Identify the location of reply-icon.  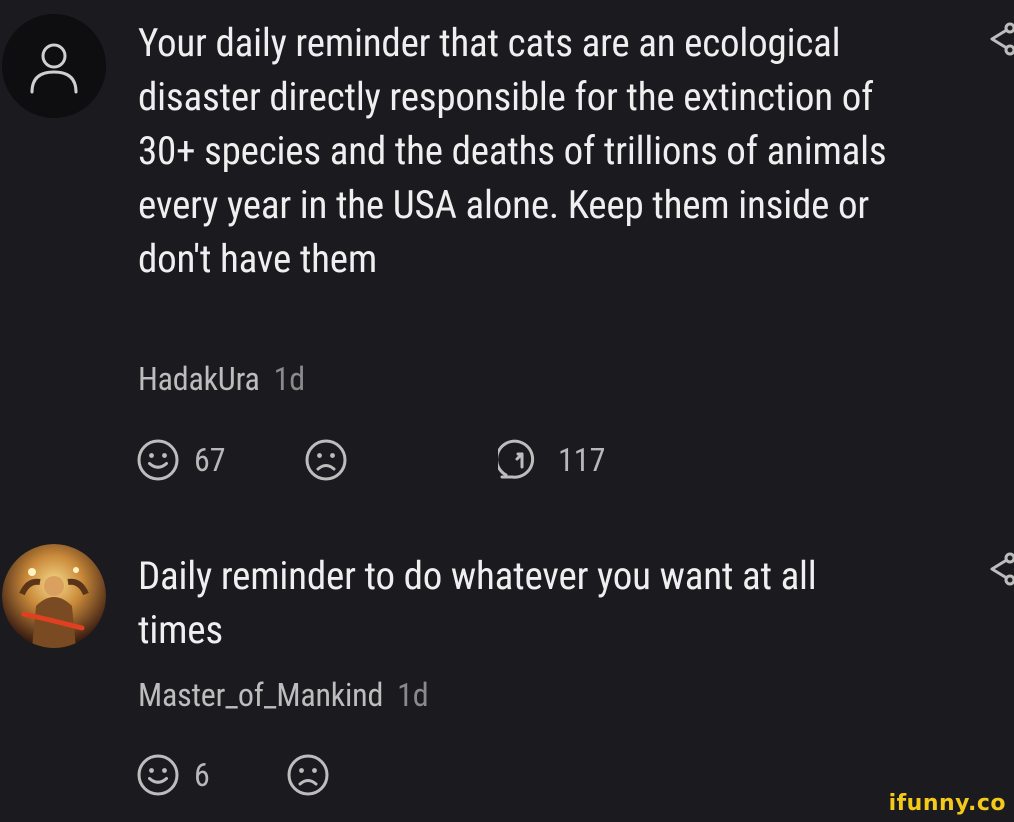
(516, 459).